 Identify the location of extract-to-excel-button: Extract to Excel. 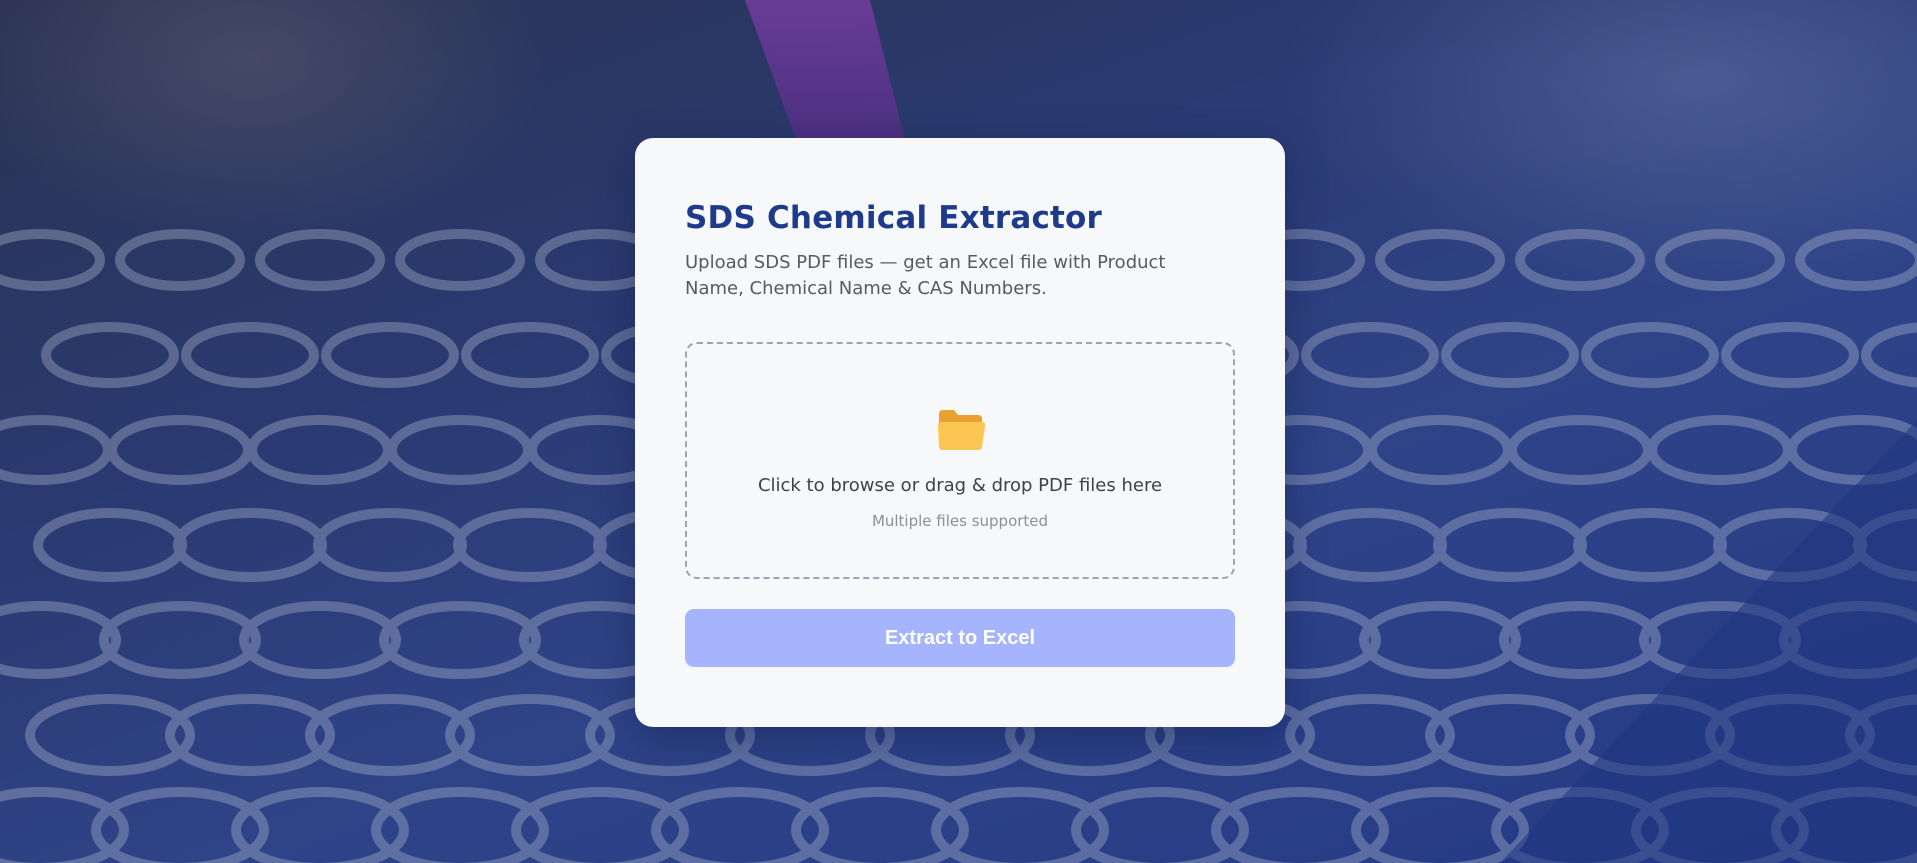
(960, 638).